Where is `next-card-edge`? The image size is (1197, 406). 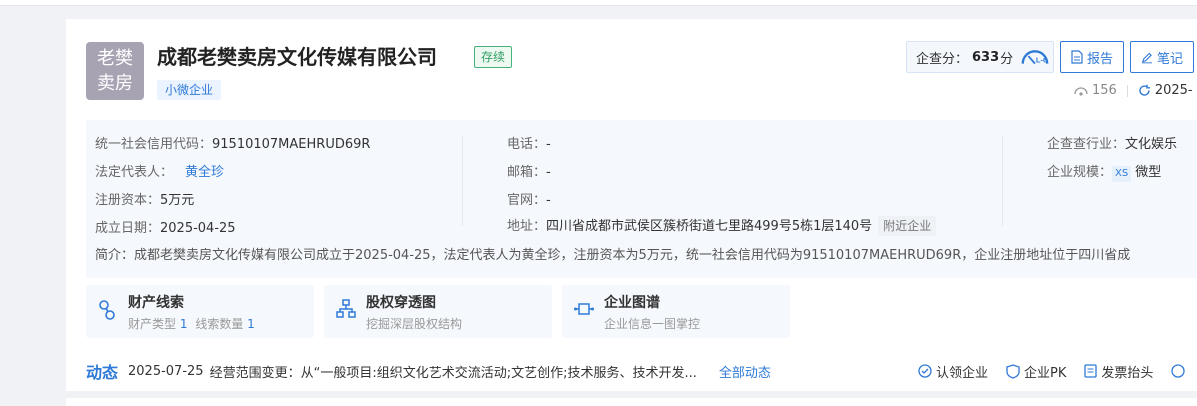
next-card-edge is located at coordinates (631, 402).